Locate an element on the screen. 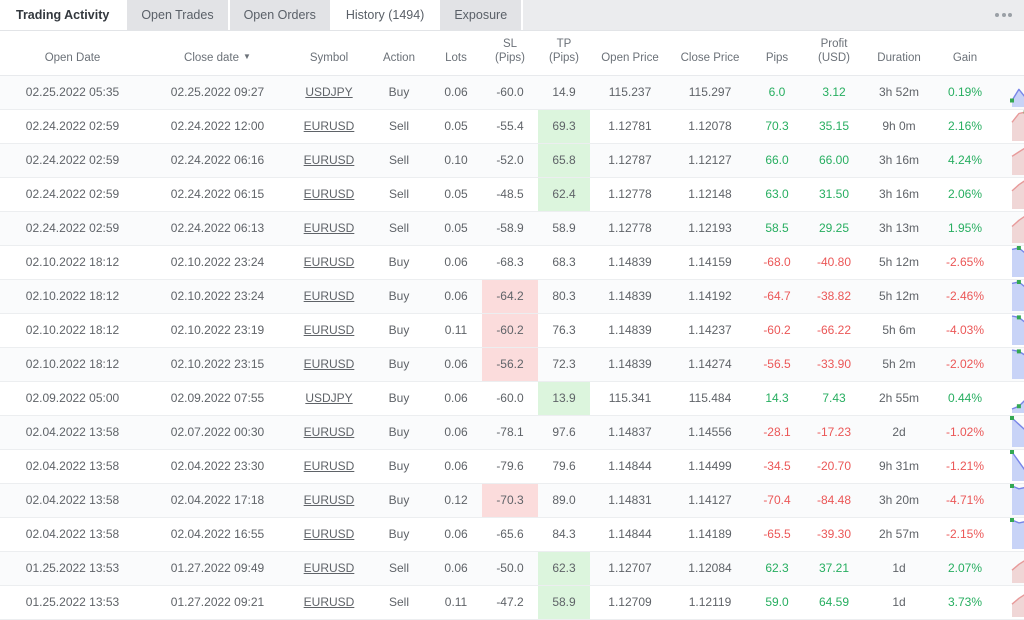 Image resolution: width=1024 pixels, height=620 pixels. column-header-close_price: Close Price is located at coordinates (710, 53).